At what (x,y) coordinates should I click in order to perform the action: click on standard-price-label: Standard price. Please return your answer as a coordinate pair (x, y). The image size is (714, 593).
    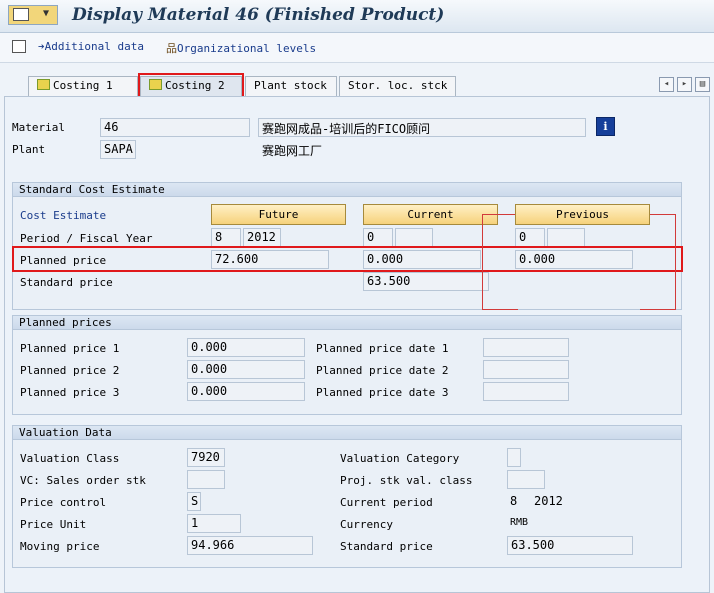
    Looking at the image, I should click on (66, 282).